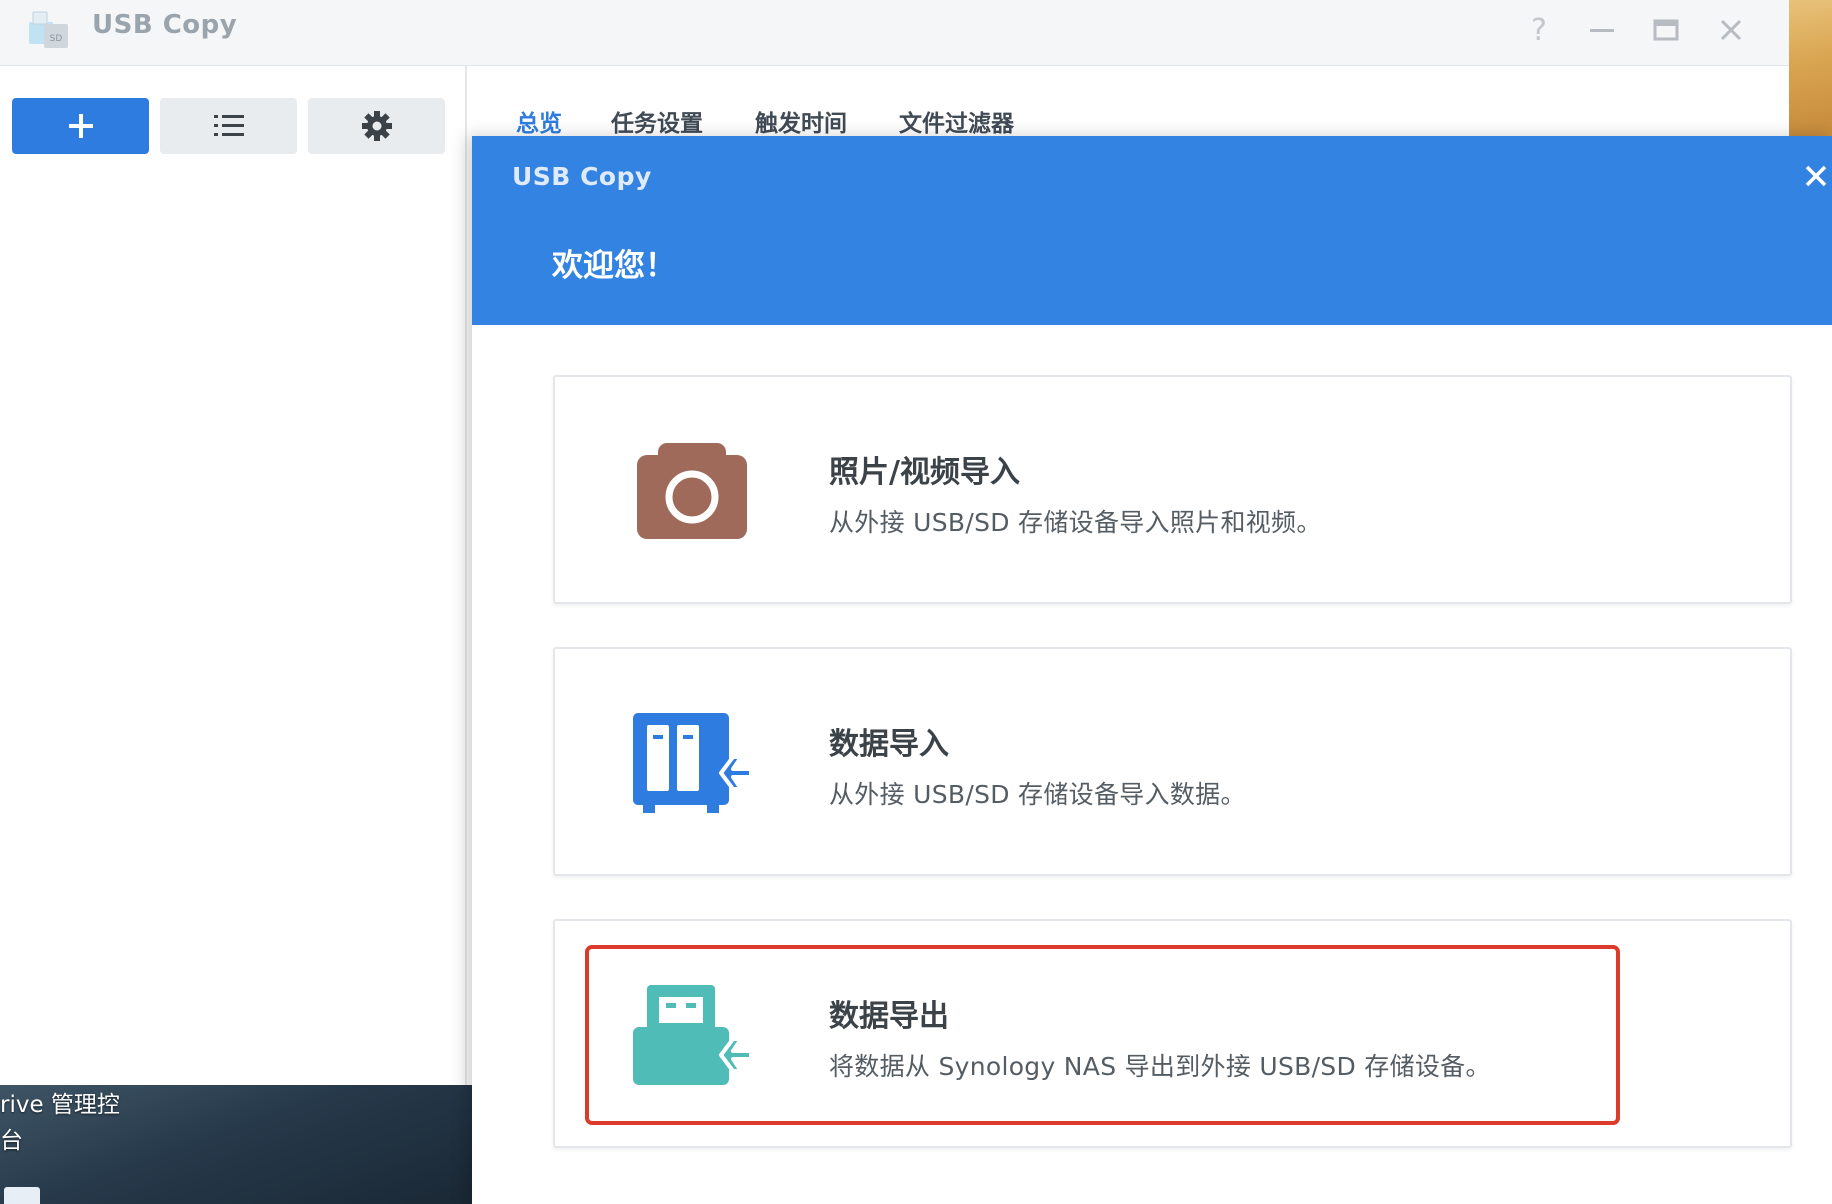 The width and height of the screenshot is (1832, 1204). I want to click on maximize-icon, so click(1666, 30).